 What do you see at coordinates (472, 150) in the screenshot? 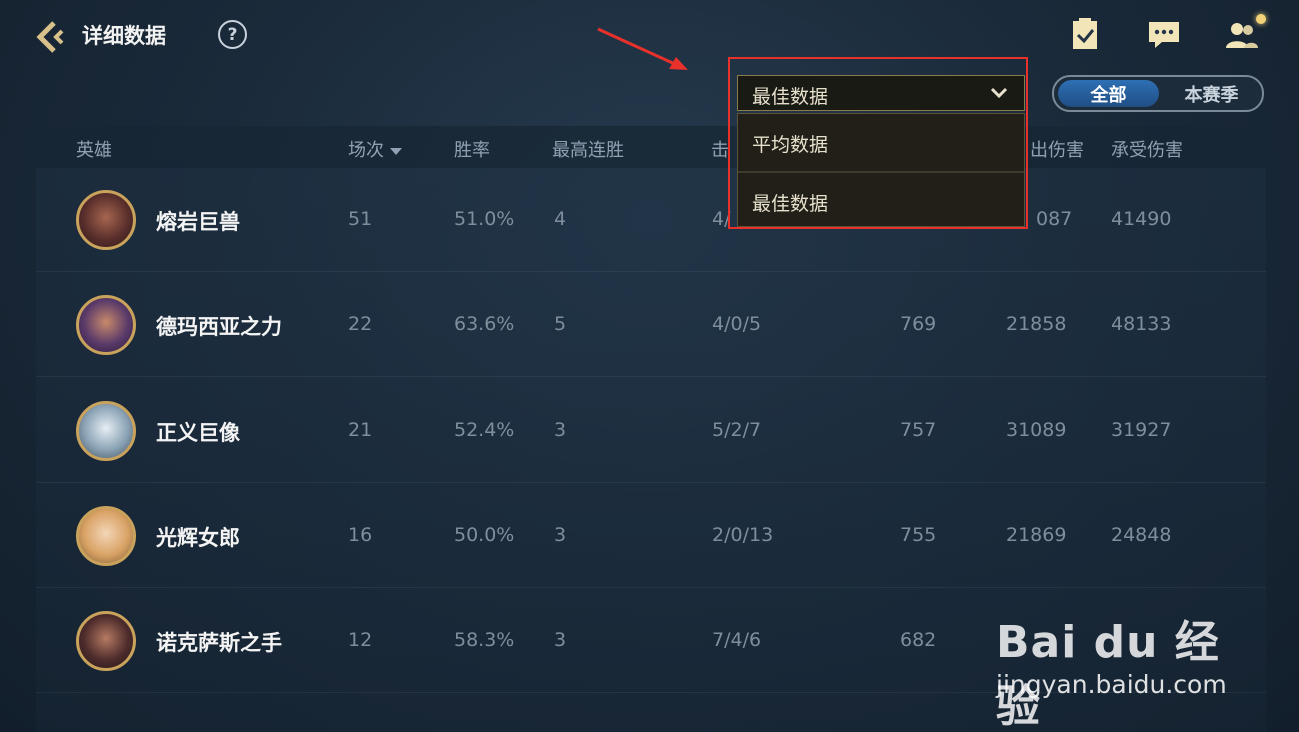
I see `col-winrate: 胜率` at bounding box center [472, 150].